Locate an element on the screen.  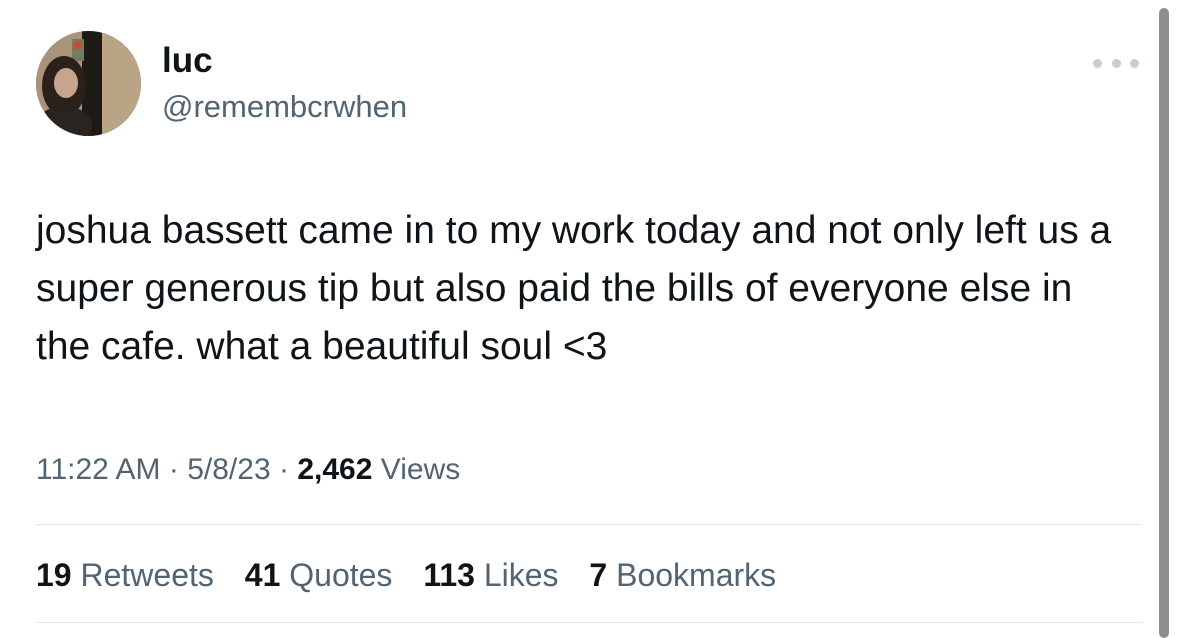
quotes-stat: 41 Quotes is located at coordinates (319, 575).